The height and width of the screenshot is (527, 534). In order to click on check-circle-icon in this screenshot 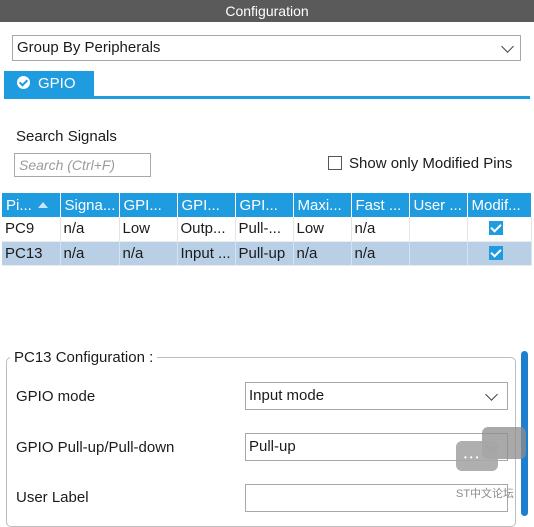, I will do `click(23, 82)`.